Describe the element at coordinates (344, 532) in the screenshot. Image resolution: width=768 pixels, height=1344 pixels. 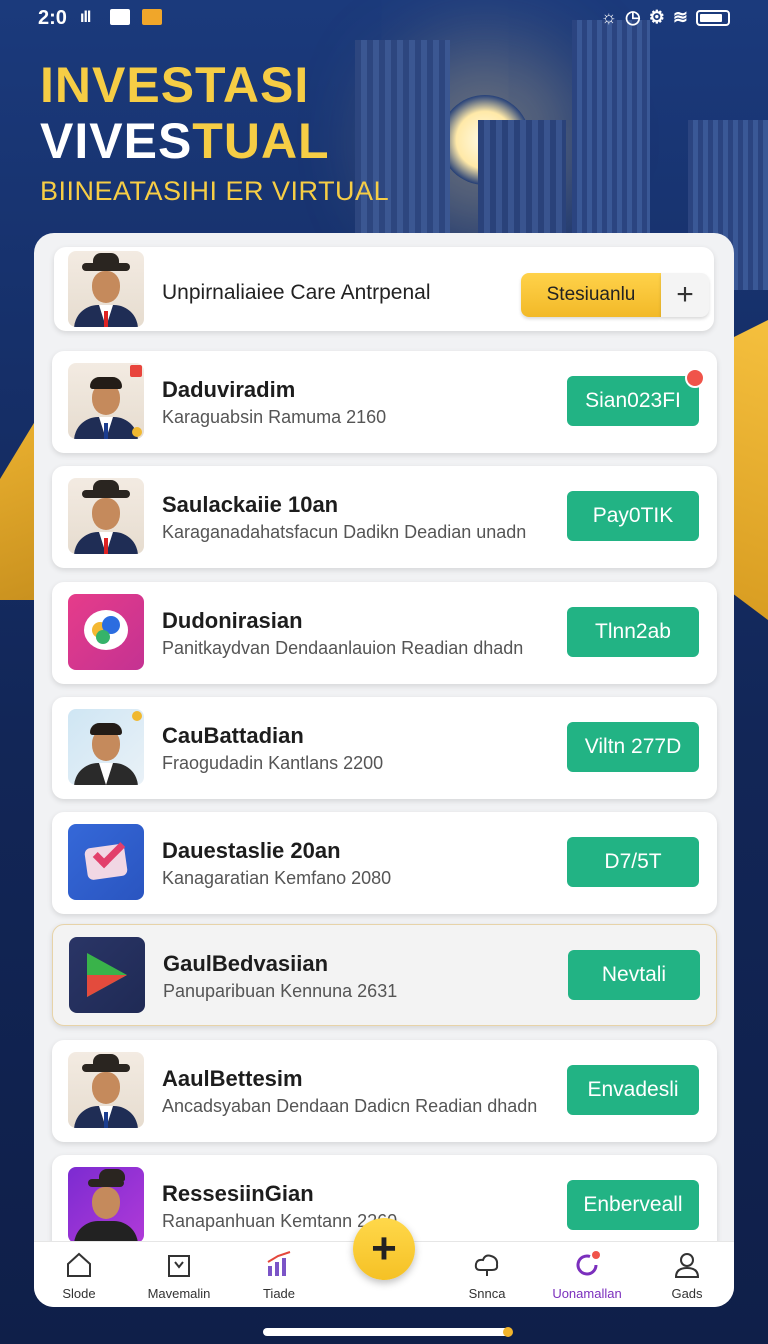
I see `list-item-subtitle: Karaganadahatsfacun Dadikn Deadian unadn` at that location.